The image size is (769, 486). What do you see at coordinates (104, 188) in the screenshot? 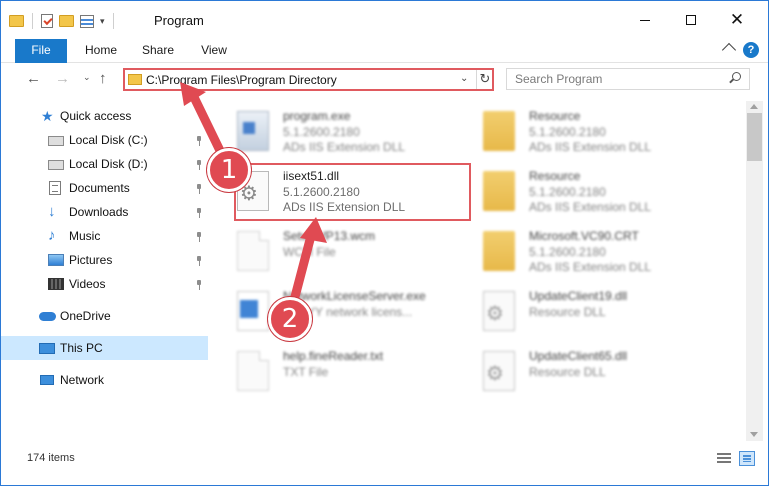
I see `sidebar-item-documents: Documents` at bounding box center [104, 188].